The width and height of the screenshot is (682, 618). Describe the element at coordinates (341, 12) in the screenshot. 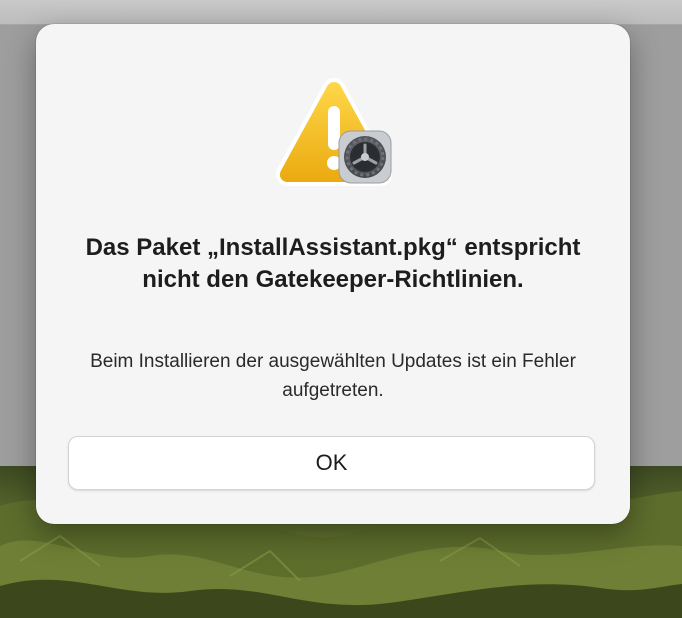

I see `window-title-bar` at that location.